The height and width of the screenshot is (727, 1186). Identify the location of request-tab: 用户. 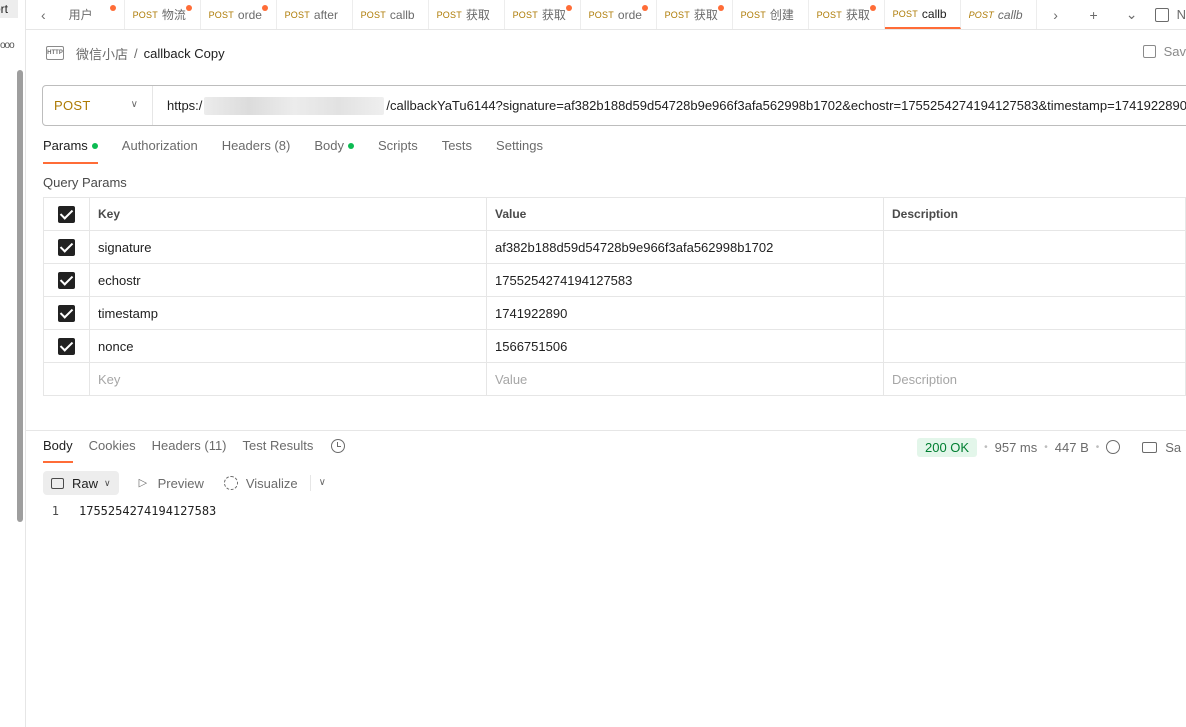
(93, 14).